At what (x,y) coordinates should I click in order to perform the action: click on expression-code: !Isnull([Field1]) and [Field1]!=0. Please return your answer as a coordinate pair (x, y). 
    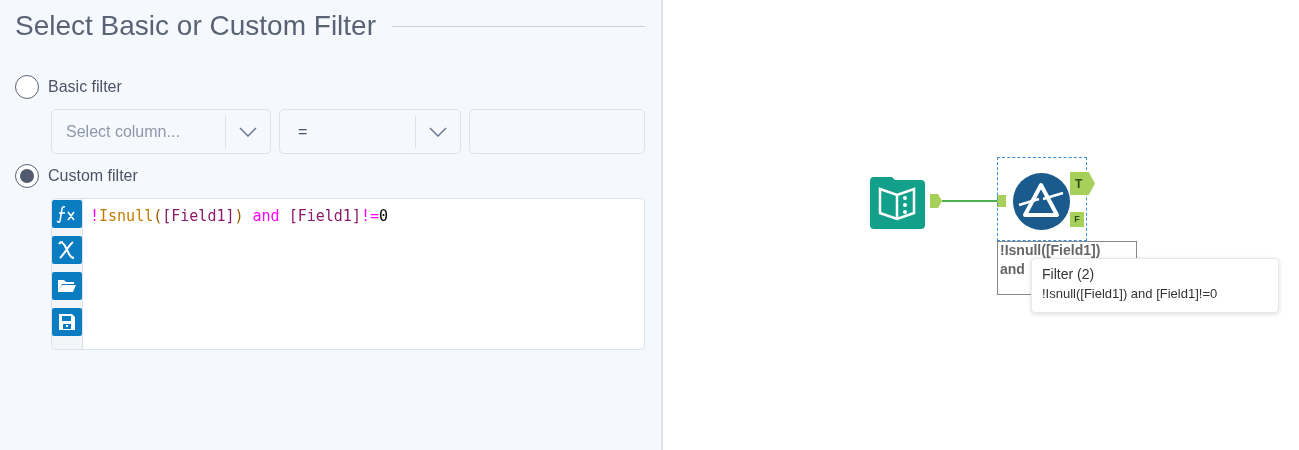
    Looking at the image, I should click on (239, 216).